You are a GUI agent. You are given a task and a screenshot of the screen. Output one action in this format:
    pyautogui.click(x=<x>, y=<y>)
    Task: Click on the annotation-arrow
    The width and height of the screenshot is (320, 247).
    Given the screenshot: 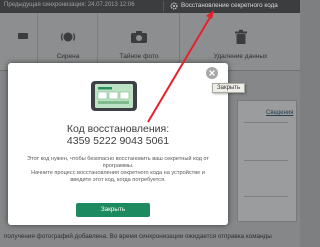 What is the action you would take?
    pyautogui.click(x=180, y=66)
    